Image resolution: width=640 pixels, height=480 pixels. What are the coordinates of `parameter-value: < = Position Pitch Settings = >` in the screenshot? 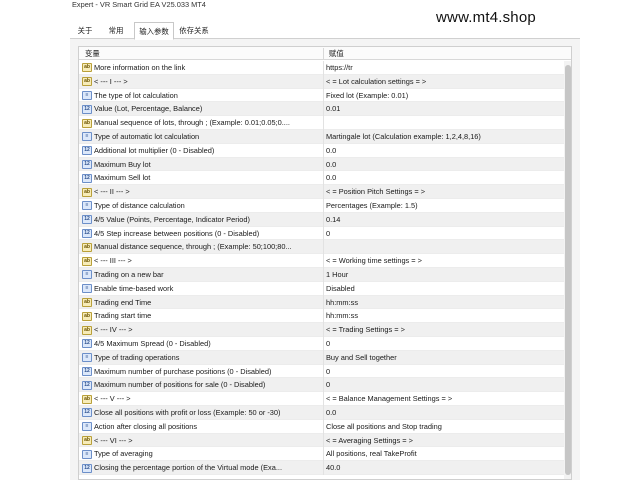 It's located at (445, 192).